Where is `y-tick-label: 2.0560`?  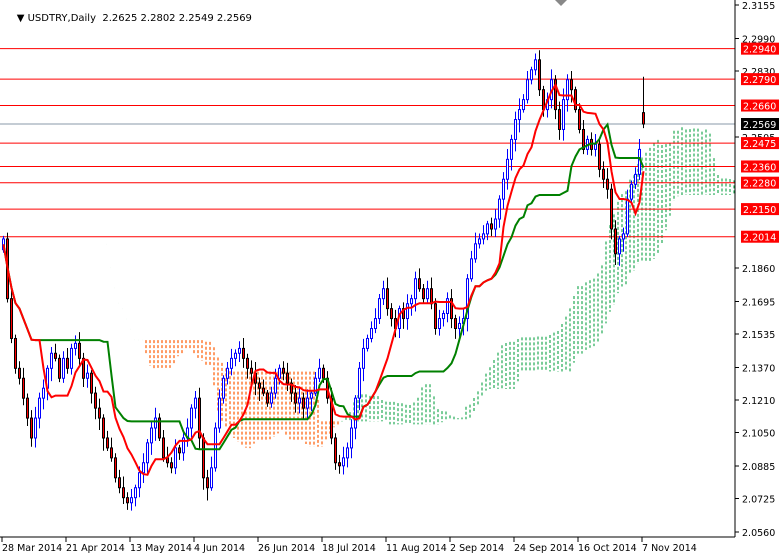 y-tick-label: 2.0560 is located at coordinates (758, 533).